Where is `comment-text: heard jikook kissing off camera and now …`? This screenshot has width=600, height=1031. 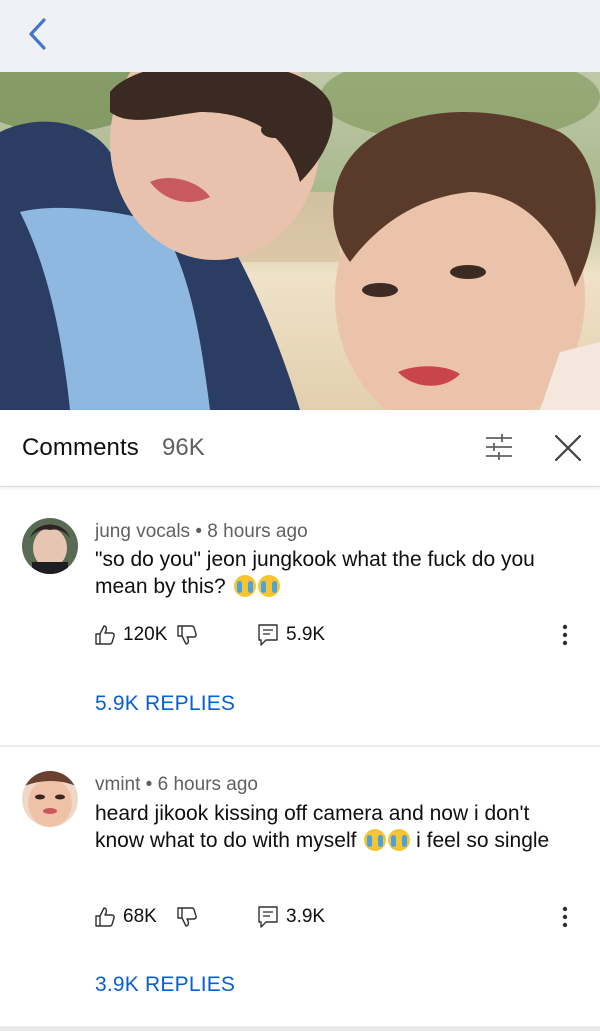 comment-text: heard jikook kissing off camera and now … is located at coordinates (335, 827).